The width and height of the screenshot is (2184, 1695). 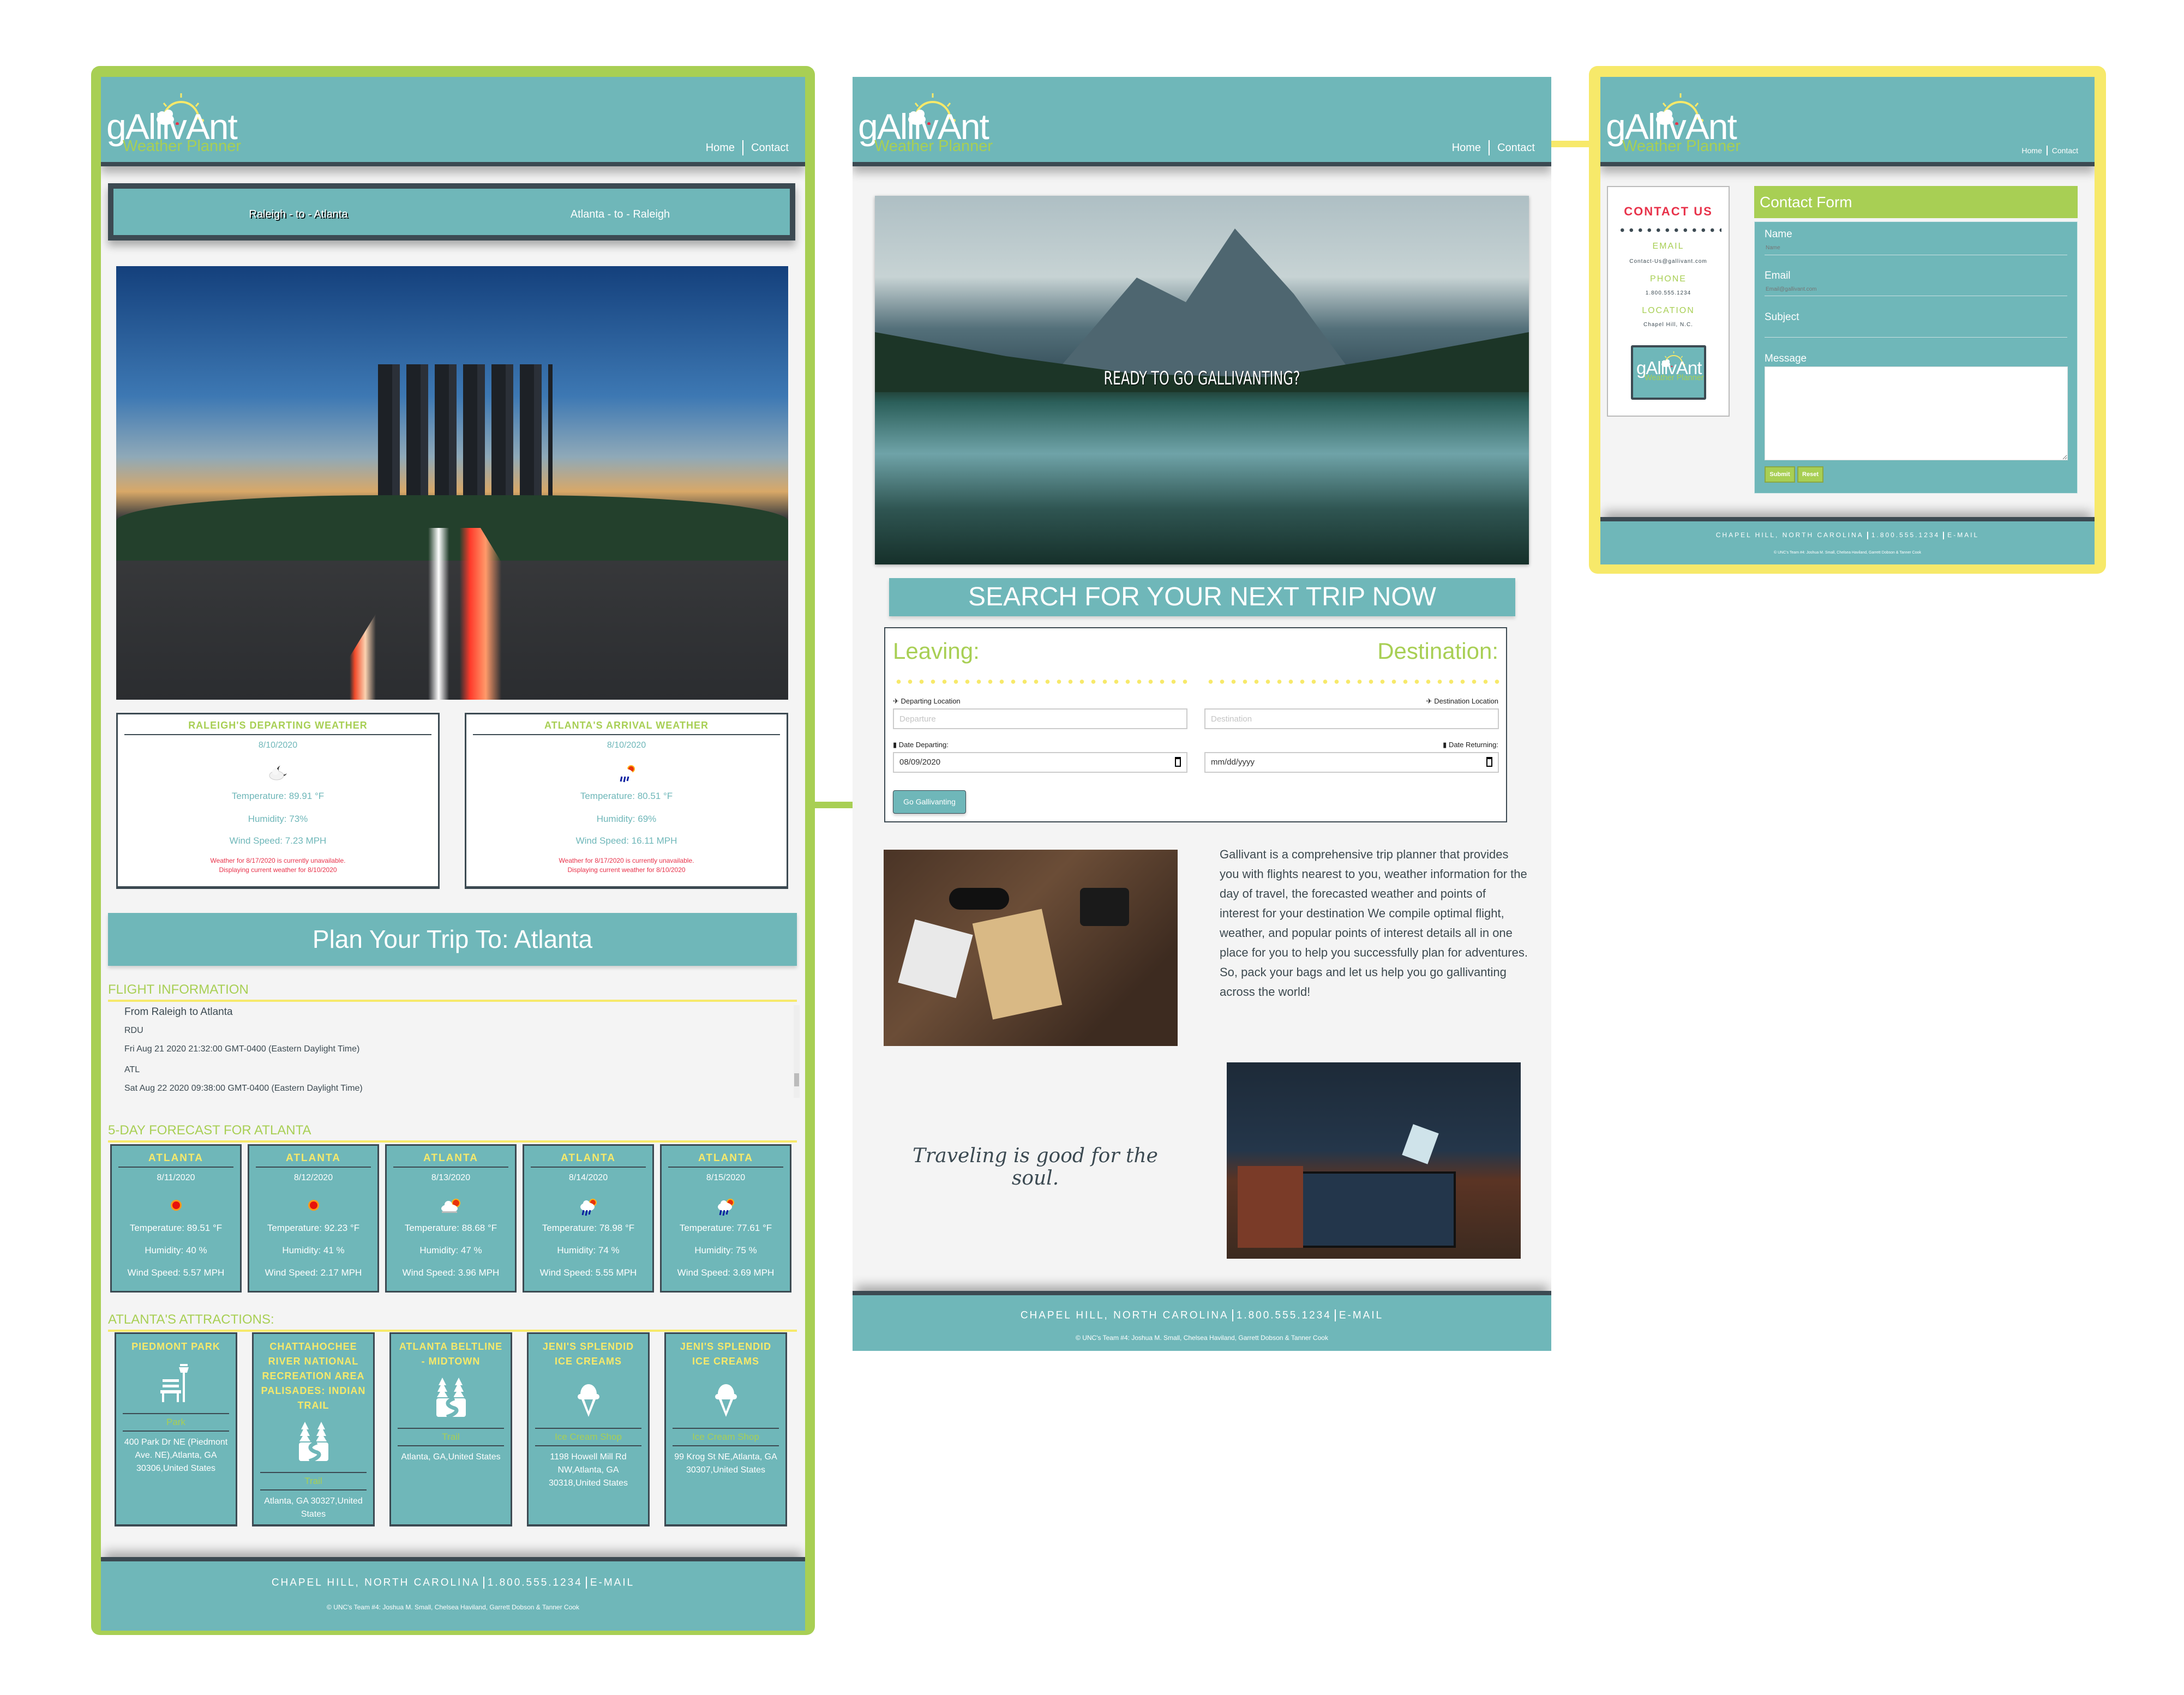 What do you see at coordinates (1668, 293) in the screenshot?
I see `phone-value: 1.800.555.1234` at bounding box center [1668, 293].